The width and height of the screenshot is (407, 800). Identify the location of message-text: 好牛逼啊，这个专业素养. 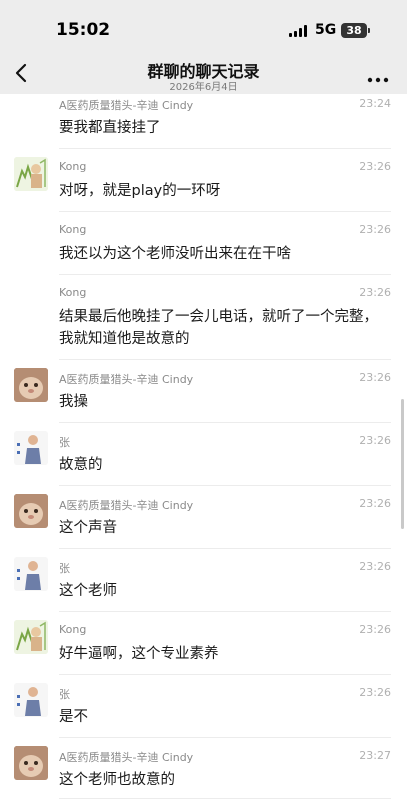
(139, 654).